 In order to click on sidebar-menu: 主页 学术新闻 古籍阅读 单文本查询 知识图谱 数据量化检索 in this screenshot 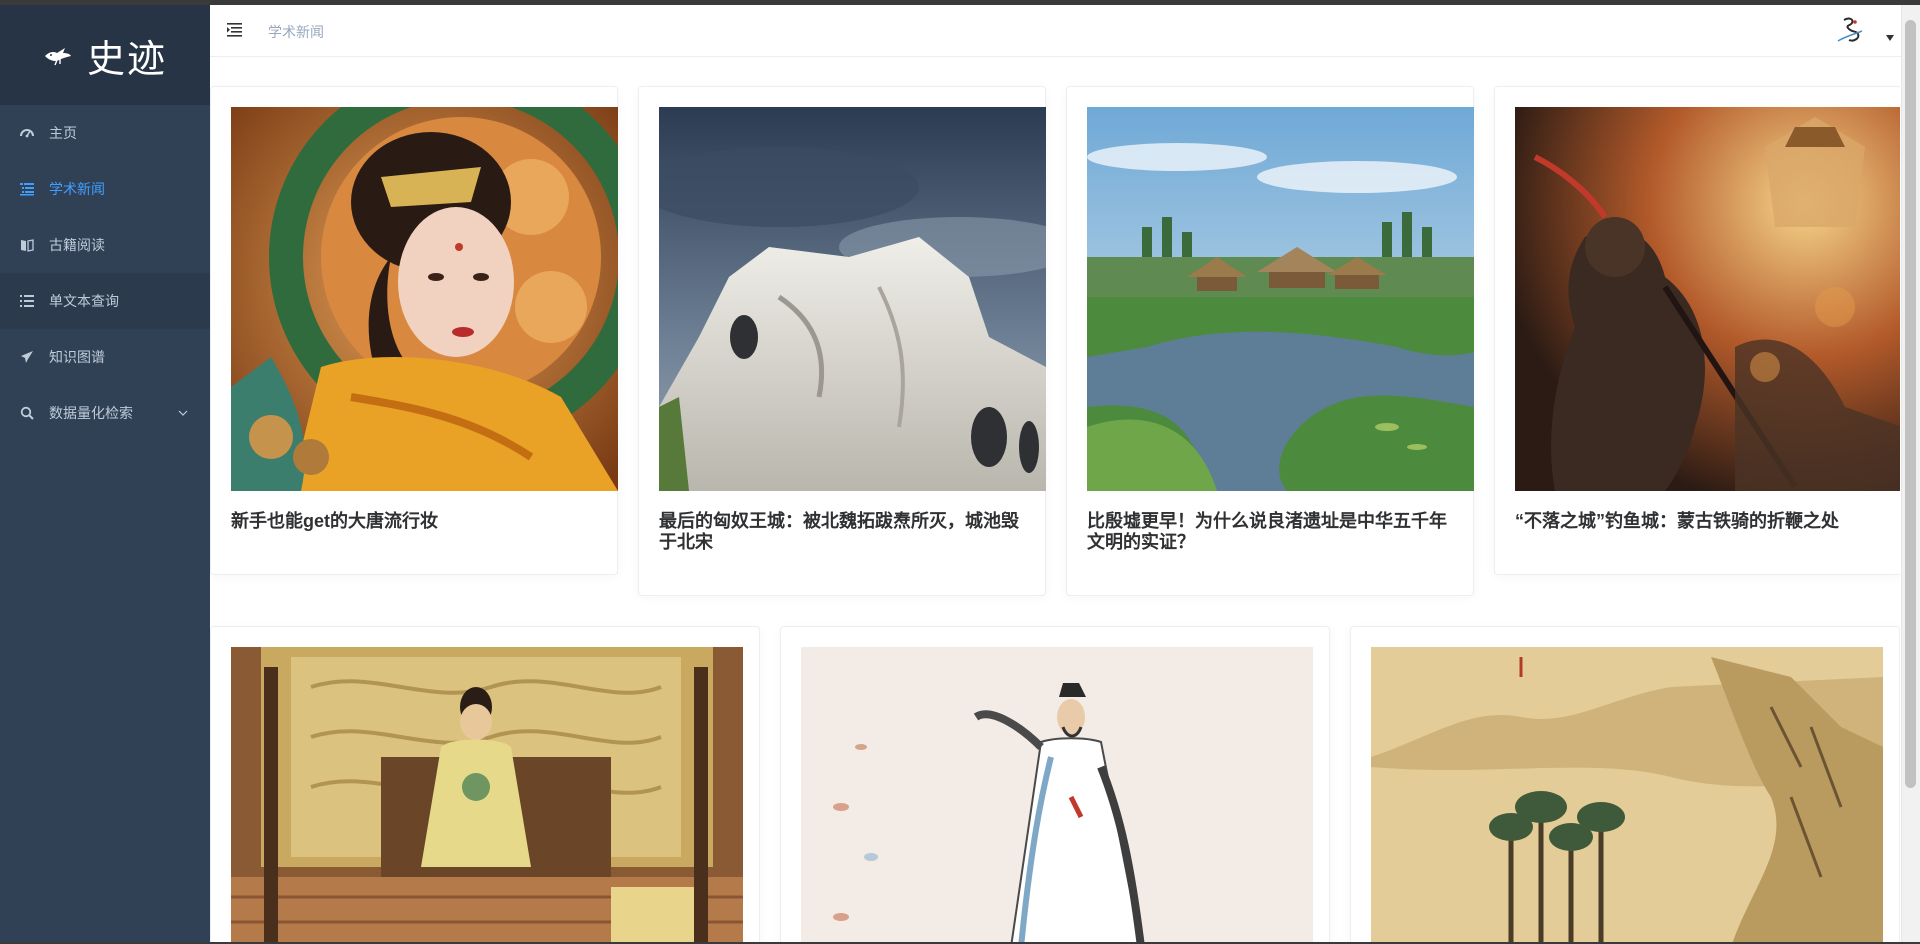, I will do `click(105, 273)`.